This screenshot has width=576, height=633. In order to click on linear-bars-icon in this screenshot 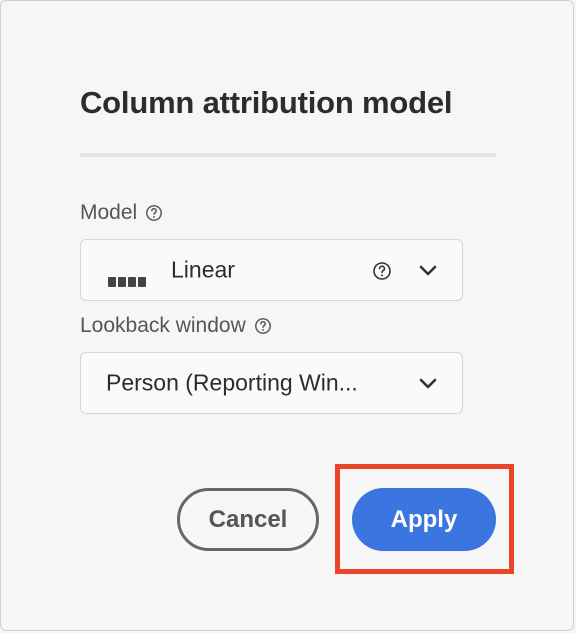, I will do `click(127, 282)`.